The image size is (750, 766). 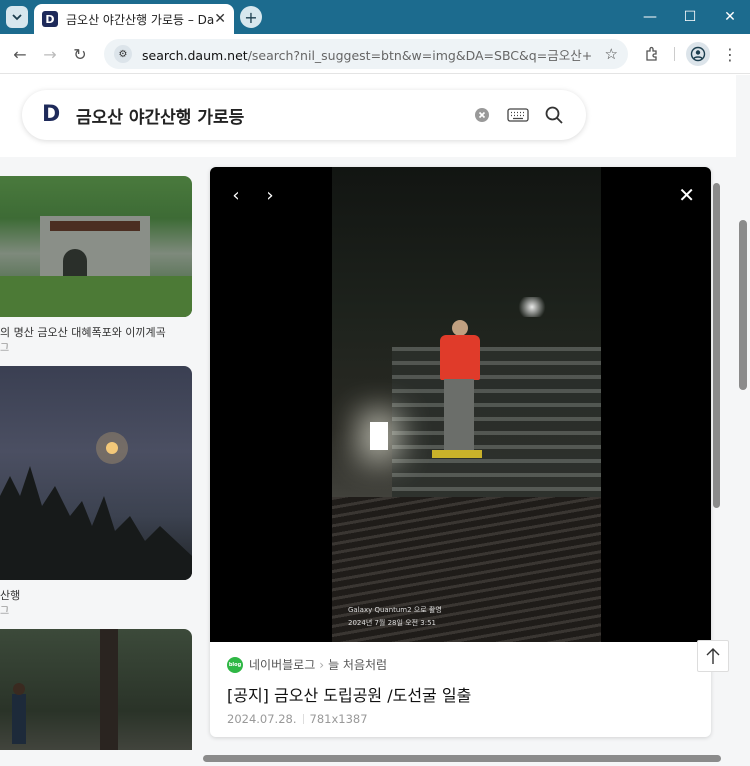 What do you see at coordinates (743, 305) in the screenshot?
I see `page-scrollbar-thumb` at bounding box center [743, 305].